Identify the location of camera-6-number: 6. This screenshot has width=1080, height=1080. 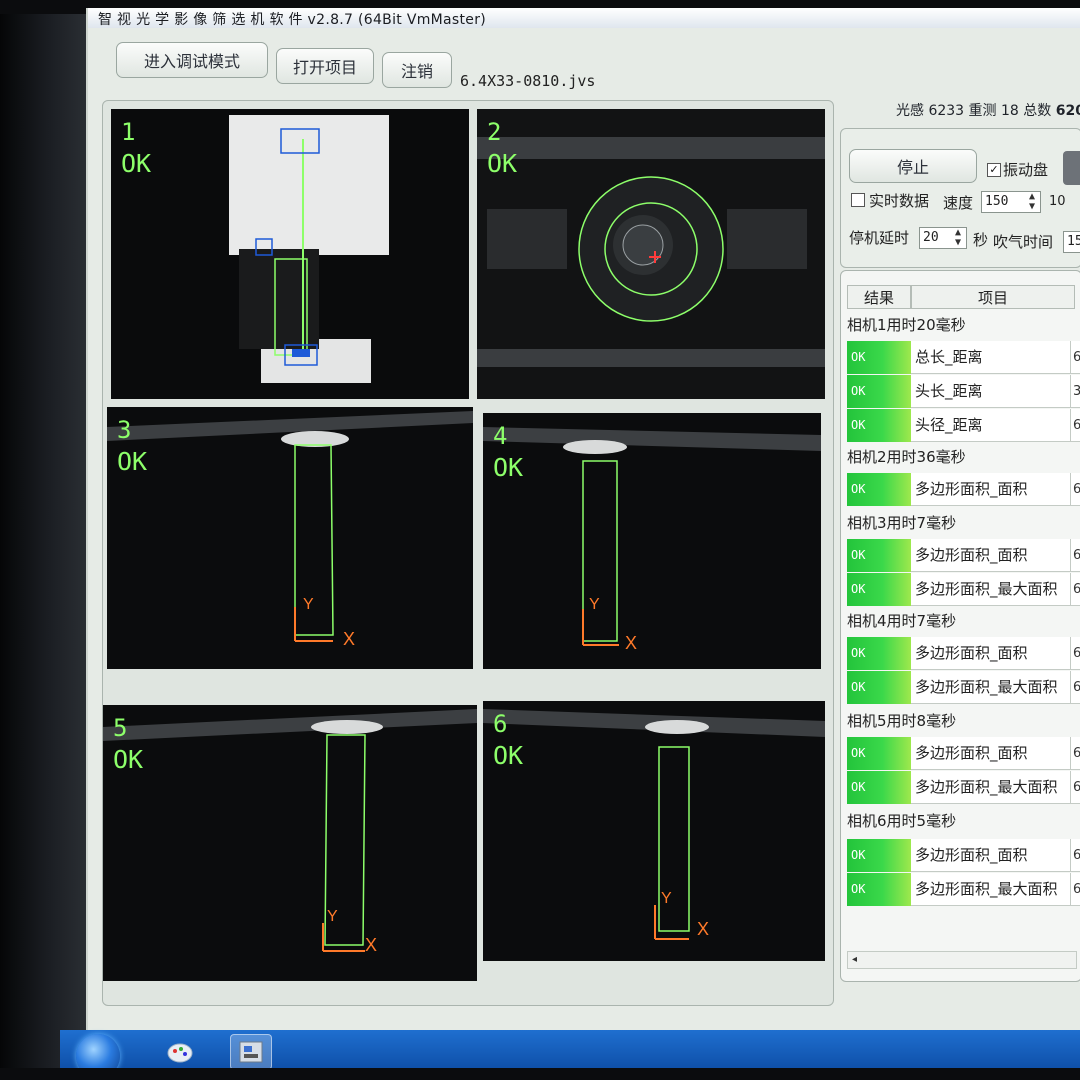
(500, 724).